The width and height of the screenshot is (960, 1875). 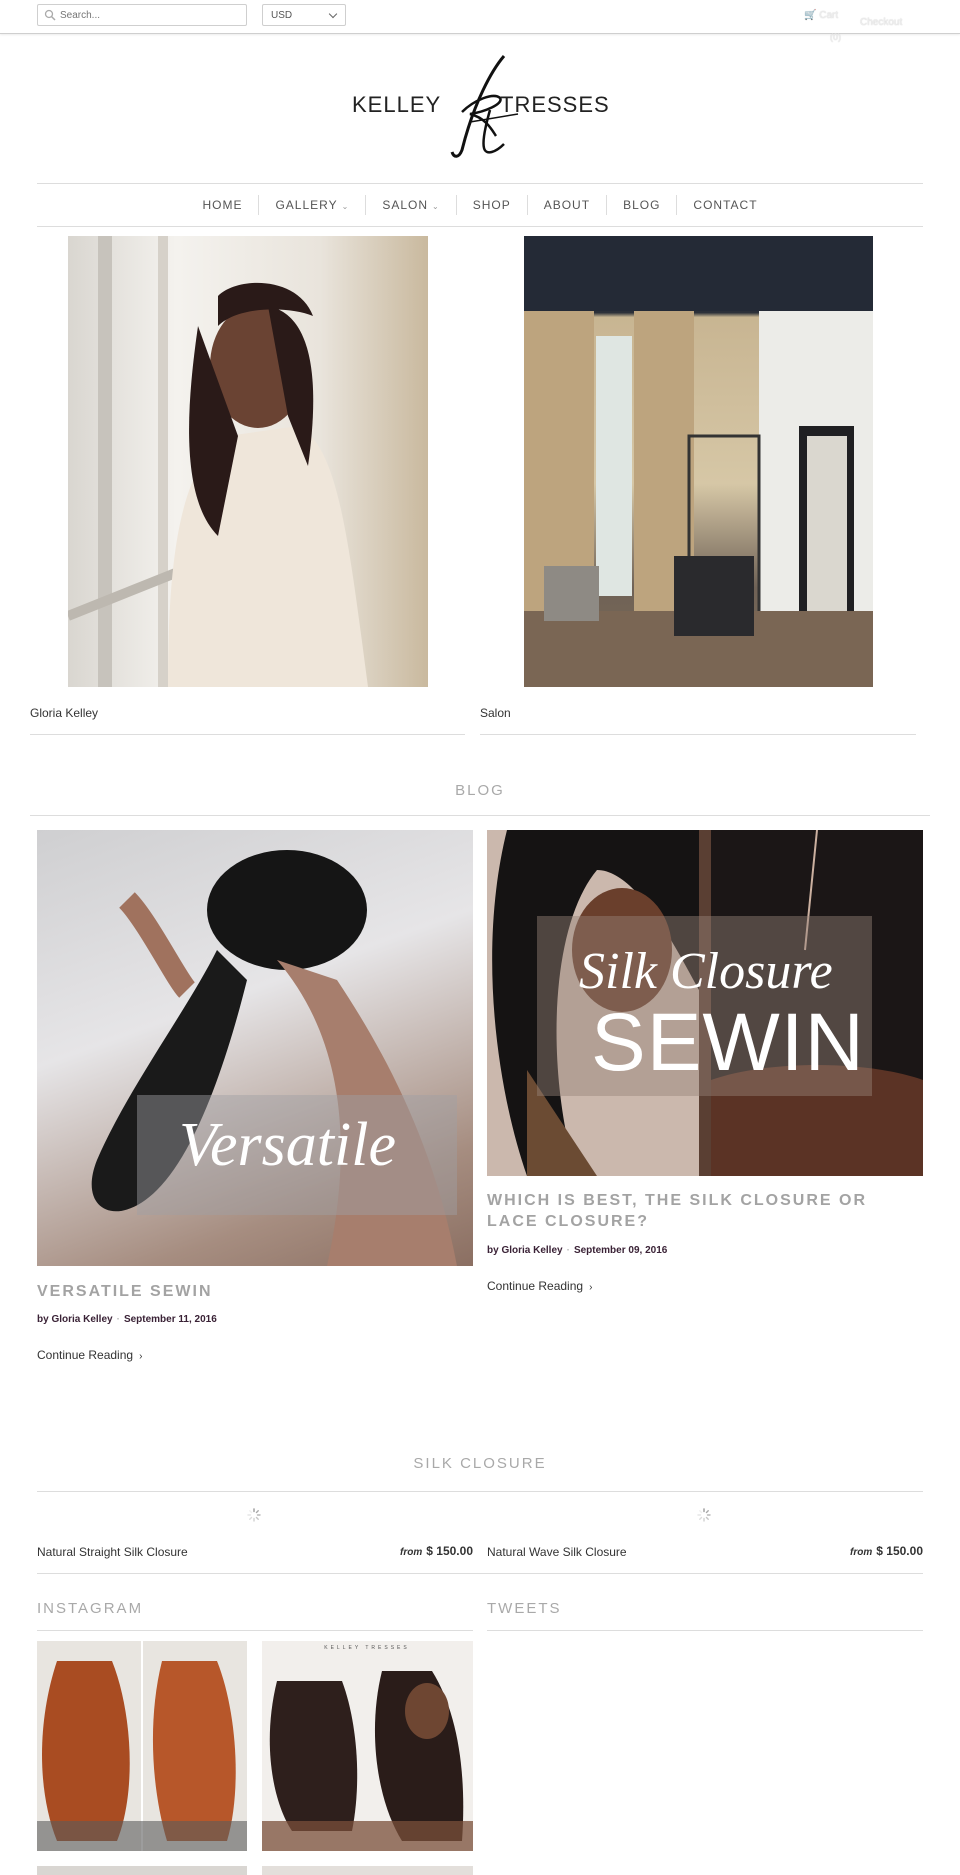 What do you see at coordinates (881, 22) in the screenshot?
I see `checkout-link: Checkout` at bounding box center [881, 22].